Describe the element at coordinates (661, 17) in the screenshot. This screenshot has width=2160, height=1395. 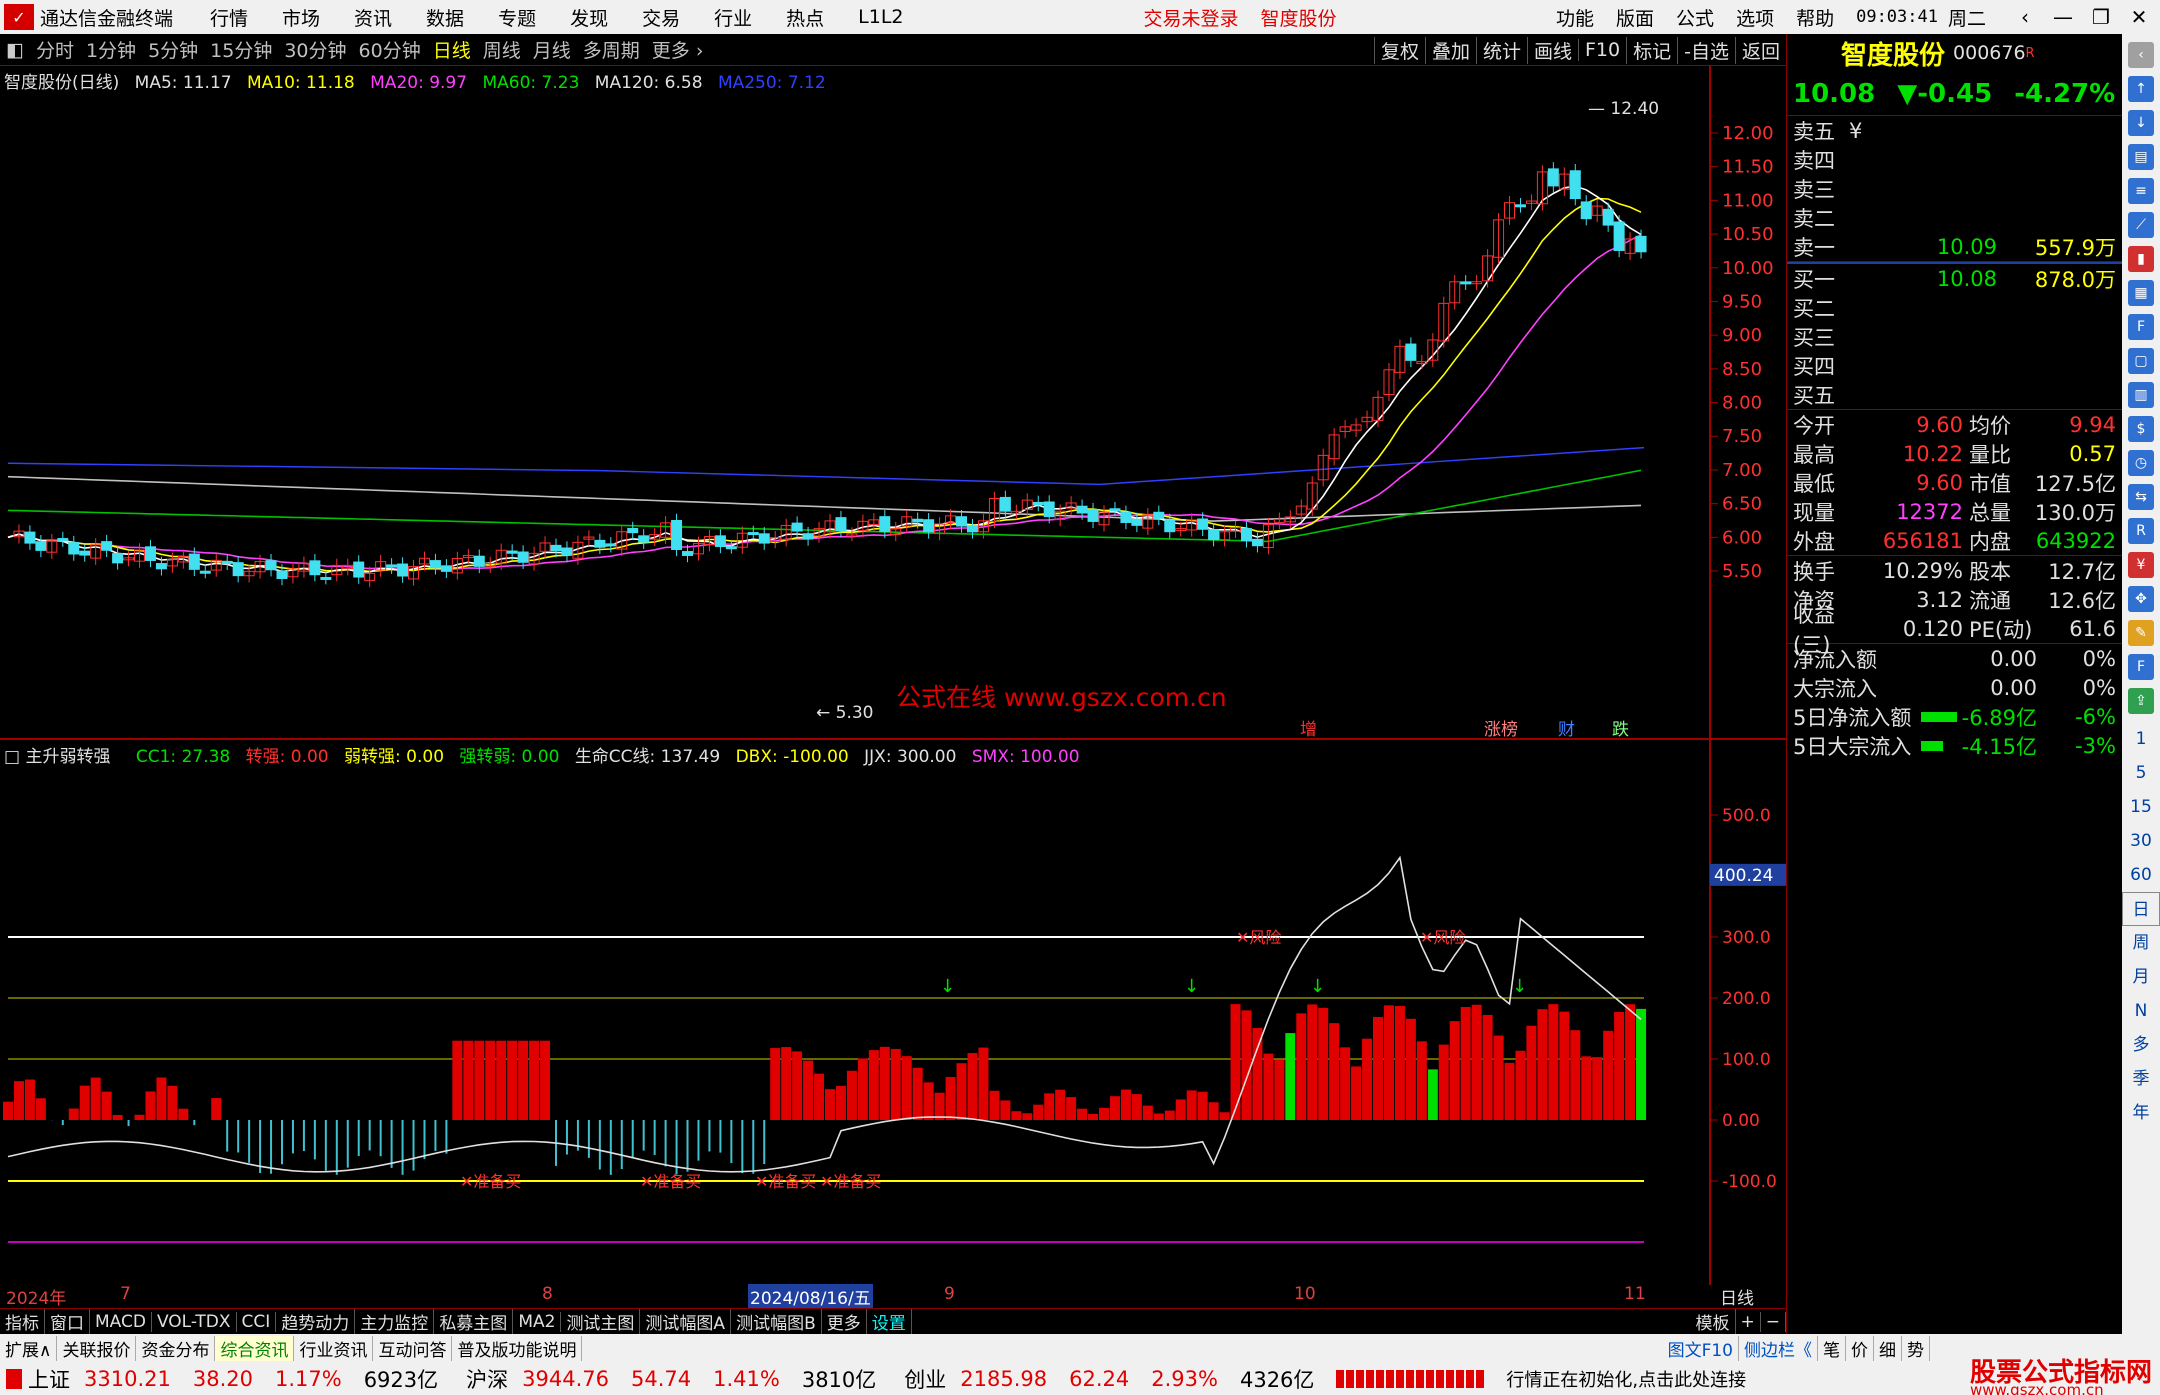
I see `menu-trade: 交易` at that location.